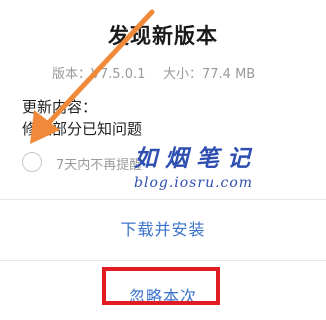 This screenshot has width=326, height=320. What do you see at coordinates (163, 228) in the screenshot?
I see `install-button: 下载并安装` at bounding box center [163, 228].